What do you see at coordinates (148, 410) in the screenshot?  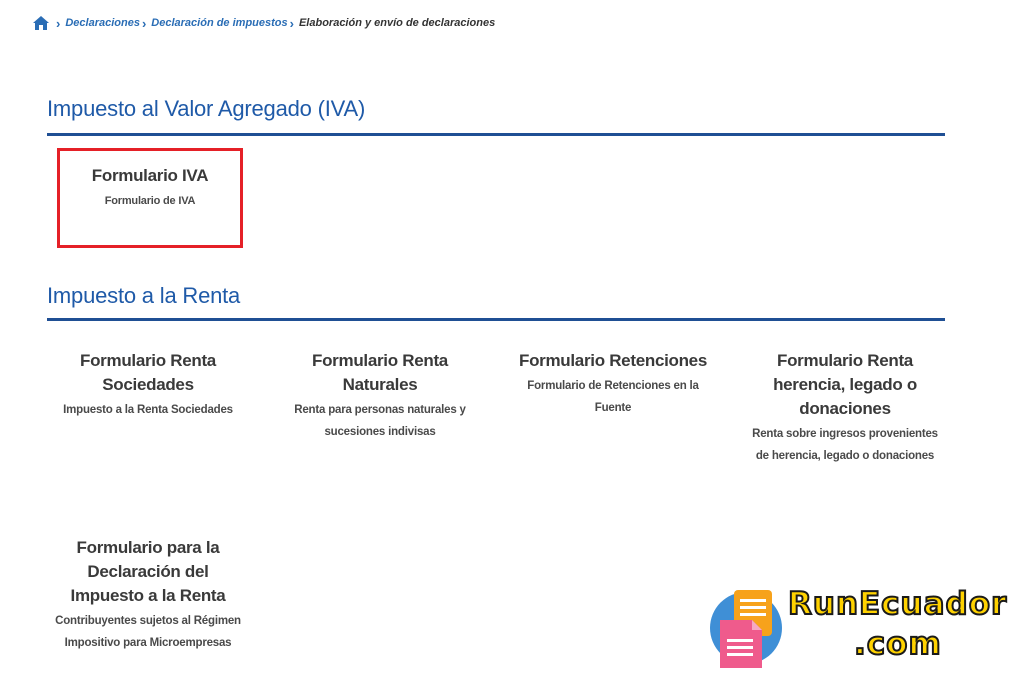 I see `card-description: Impuesto a la Renta Sociedades` at bounding box center [148, 410].